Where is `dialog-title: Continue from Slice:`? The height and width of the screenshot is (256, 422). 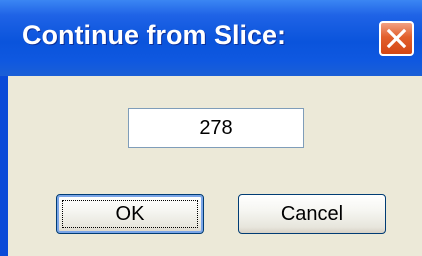 dialog-title: Continue from Slice: is located at coordinates (154, 35).